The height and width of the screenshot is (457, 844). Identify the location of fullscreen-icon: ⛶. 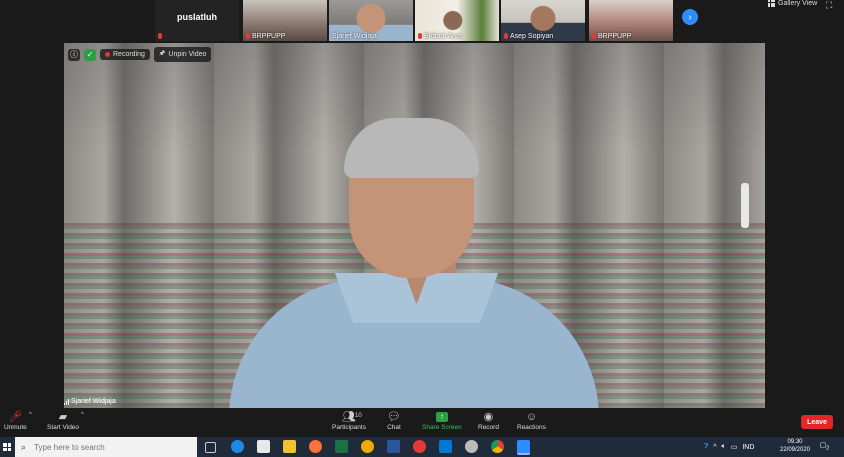
(829, 5).